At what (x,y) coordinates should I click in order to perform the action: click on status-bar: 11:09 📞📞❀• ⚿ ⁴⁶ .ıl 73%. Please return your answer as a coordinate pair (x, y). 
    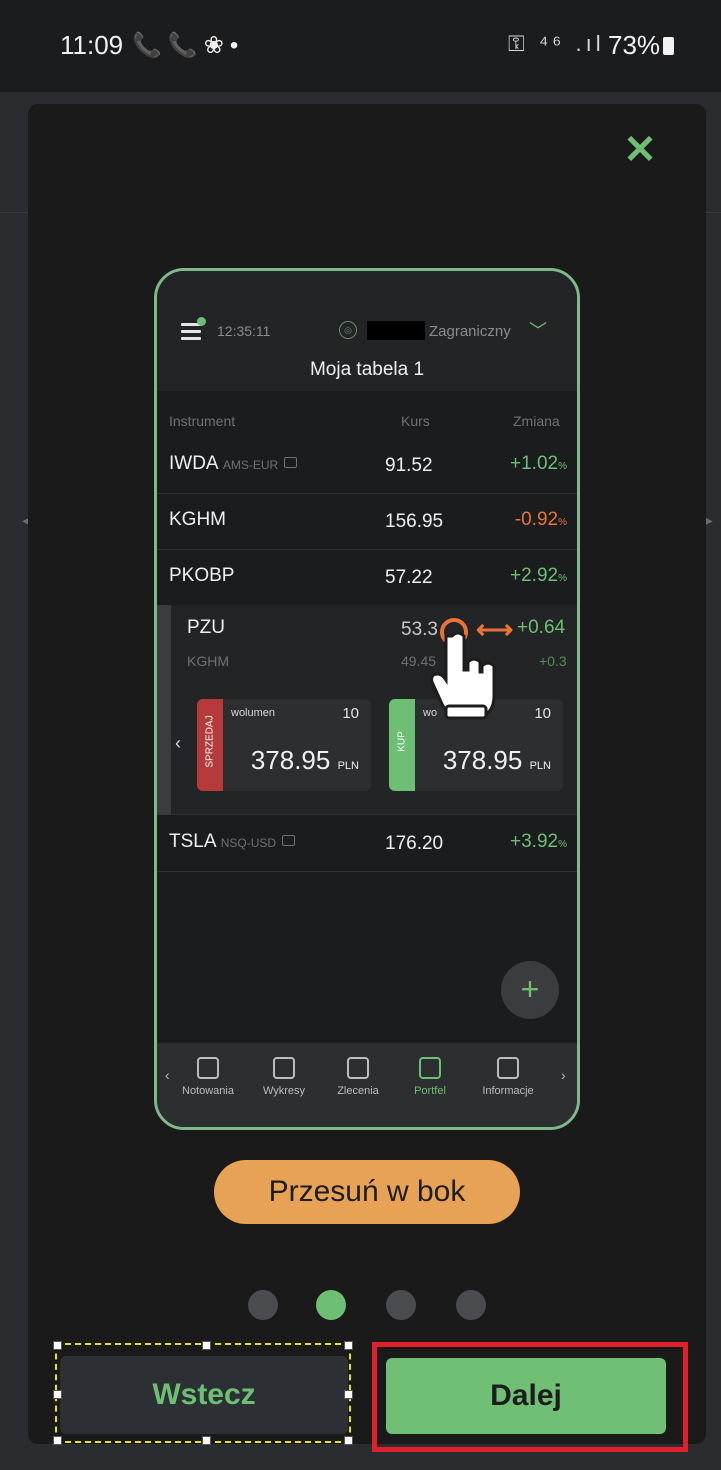
    Looking at the image, I should click on (360, 46).